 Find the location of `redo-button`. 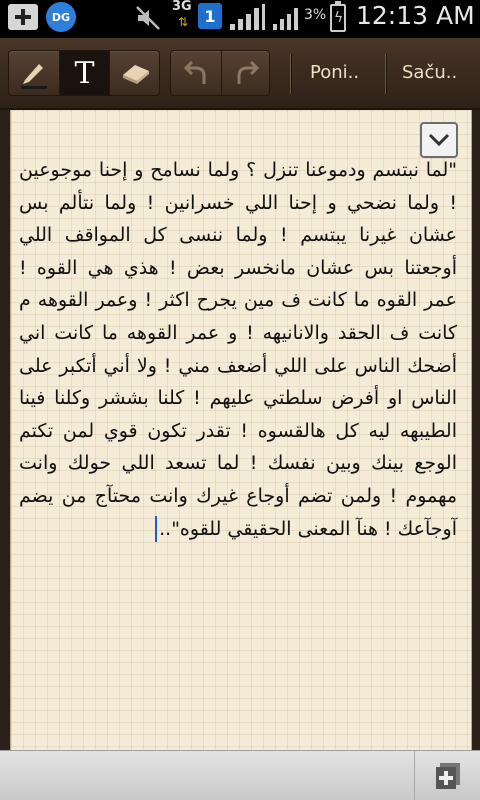

redo-button is located at coordinates (246, 73).